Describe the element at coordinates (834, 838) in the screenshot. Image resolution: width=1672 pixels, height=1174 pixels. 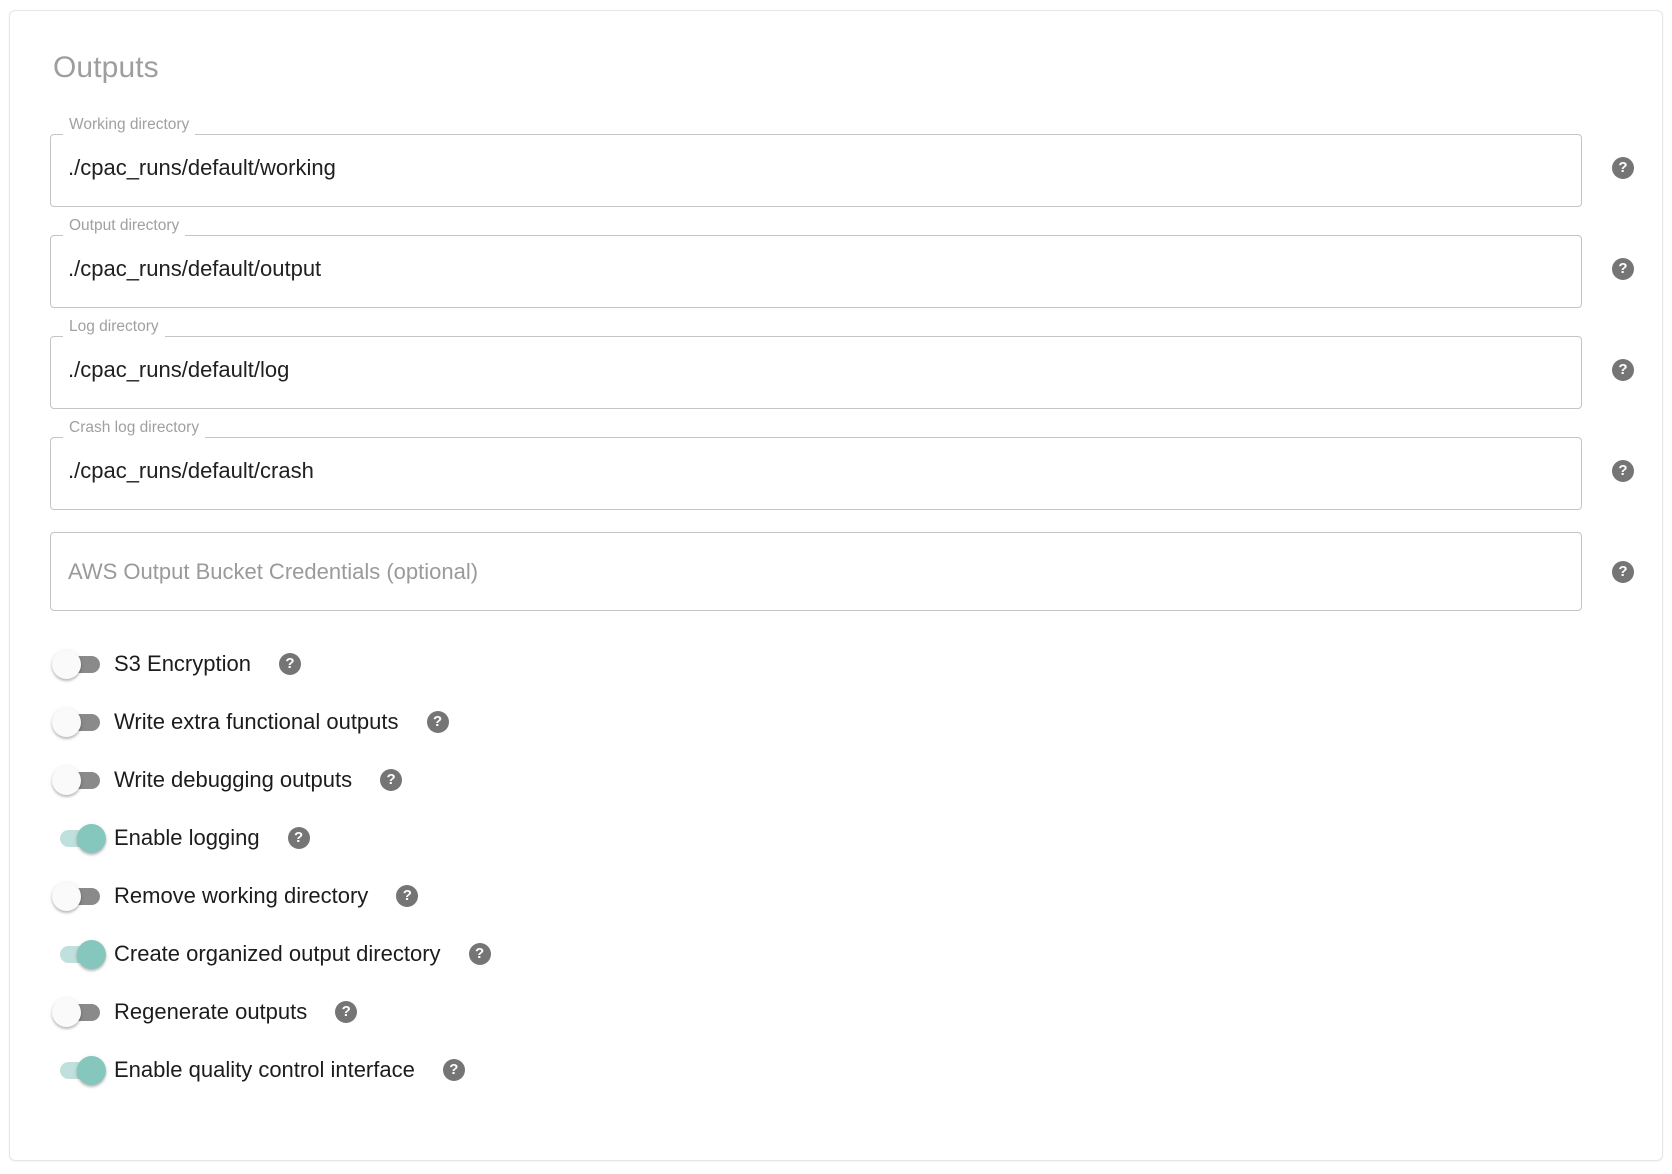
I see `toggle-row-enable-logging: Enable logging?` at that location.